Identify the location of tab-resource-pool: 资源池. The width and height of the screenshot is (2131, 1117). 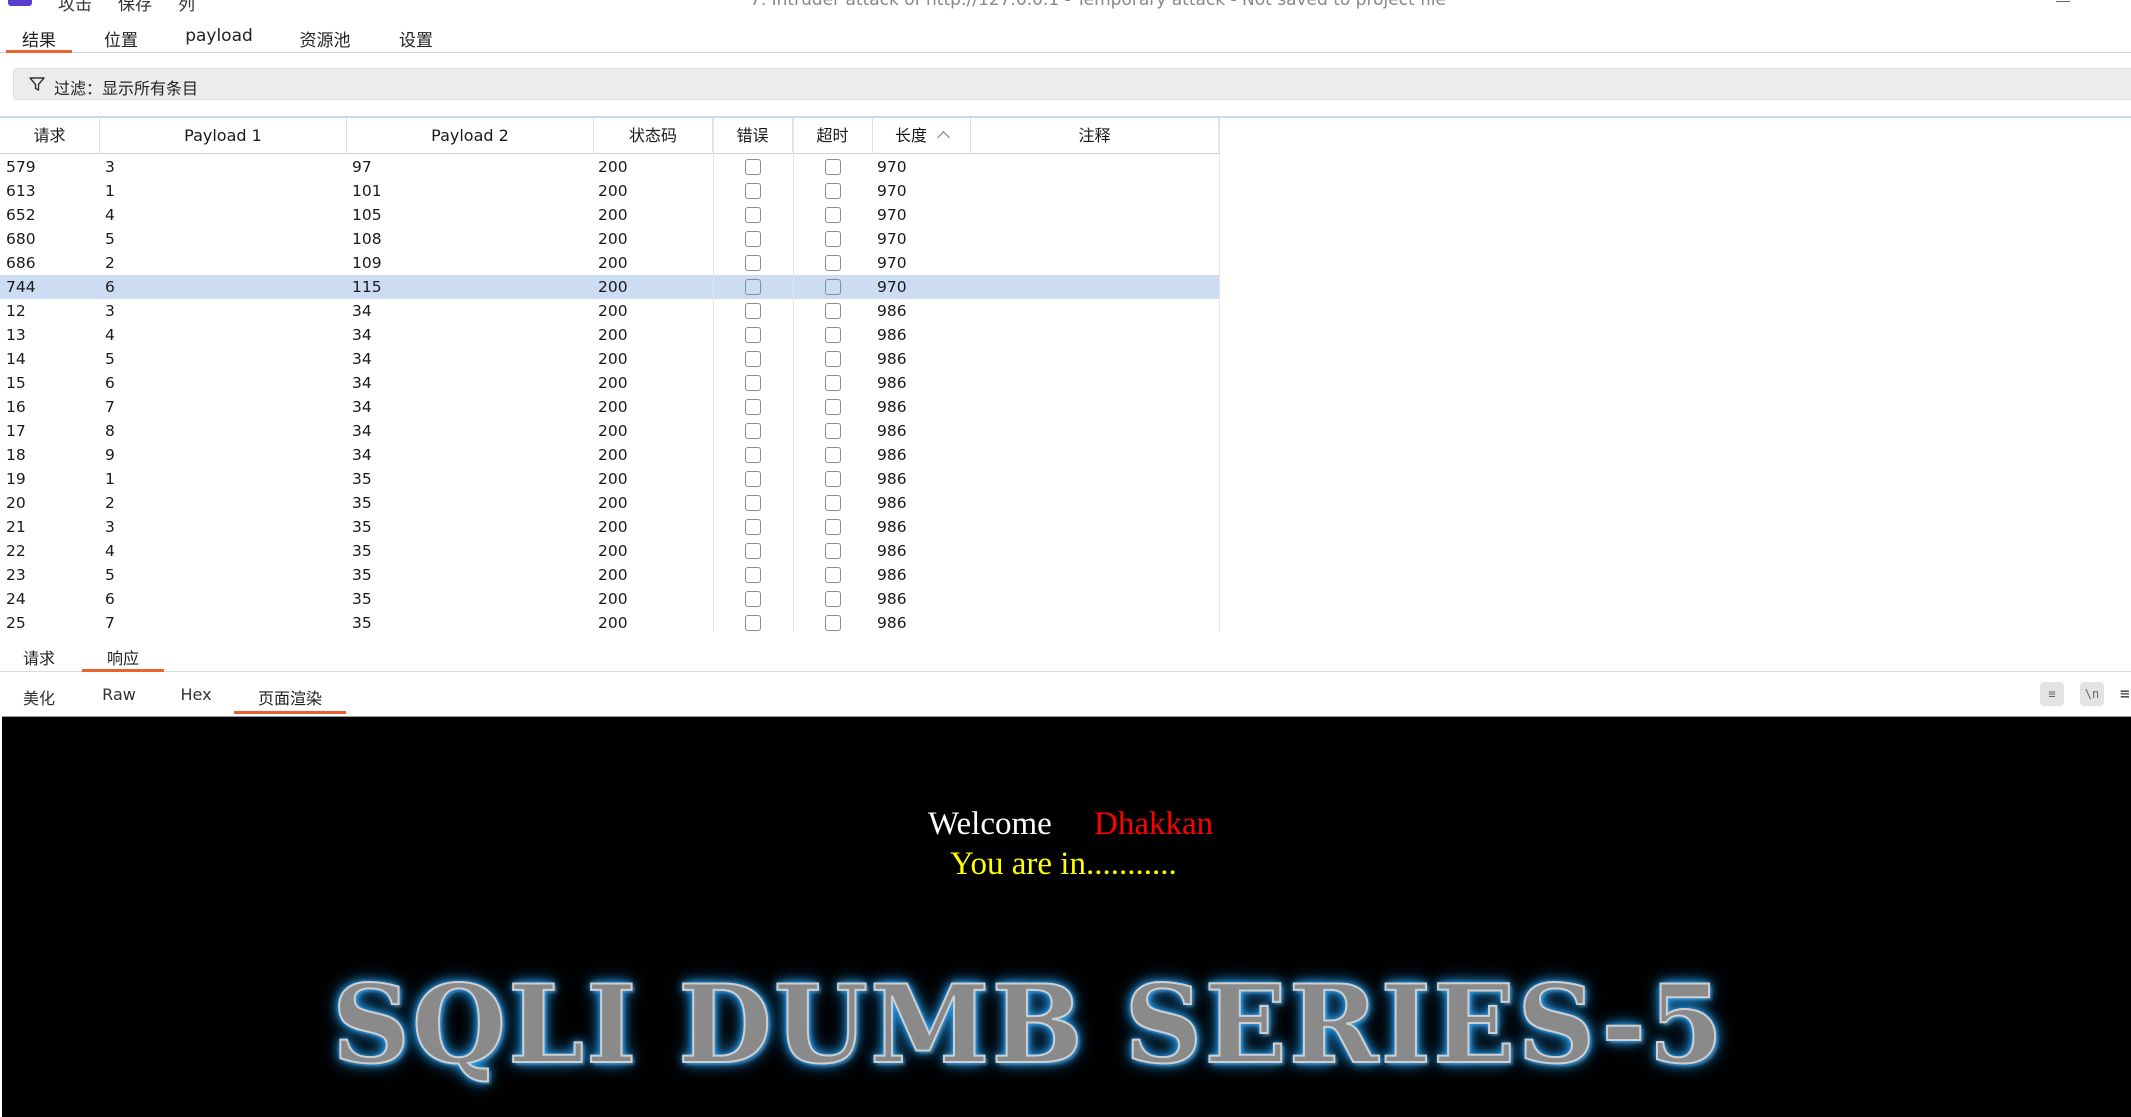
(325, 39).